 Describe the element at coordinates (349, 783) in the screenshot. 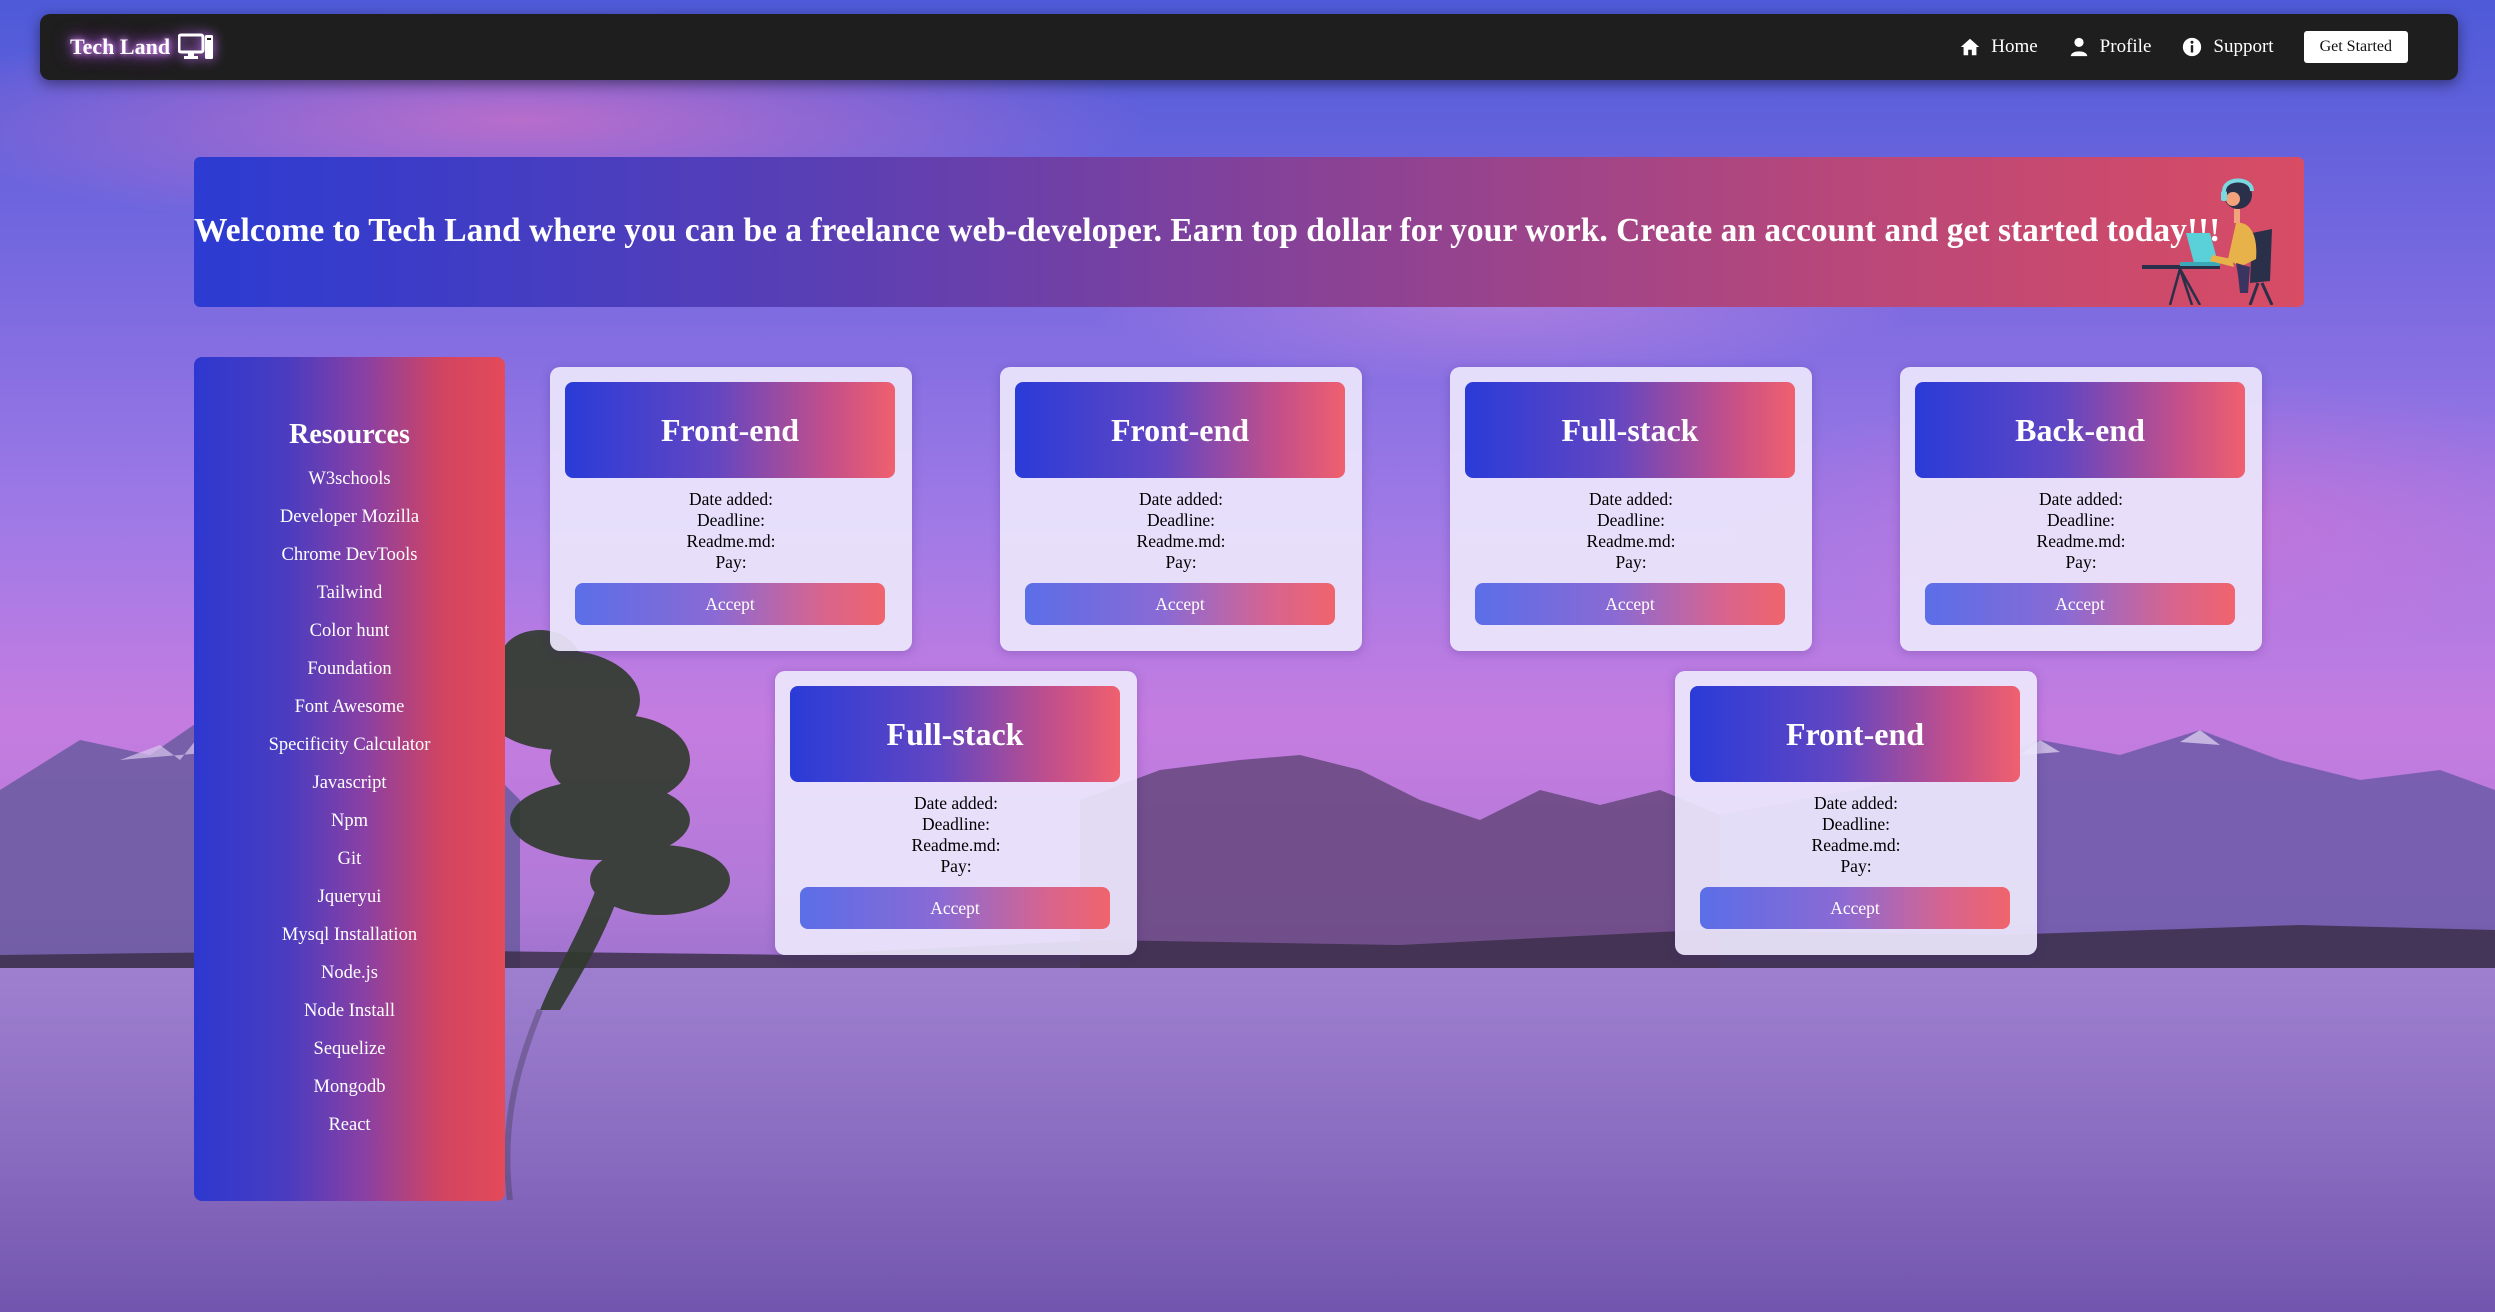

I see `resource-link-javascript: Javascript` at that location.